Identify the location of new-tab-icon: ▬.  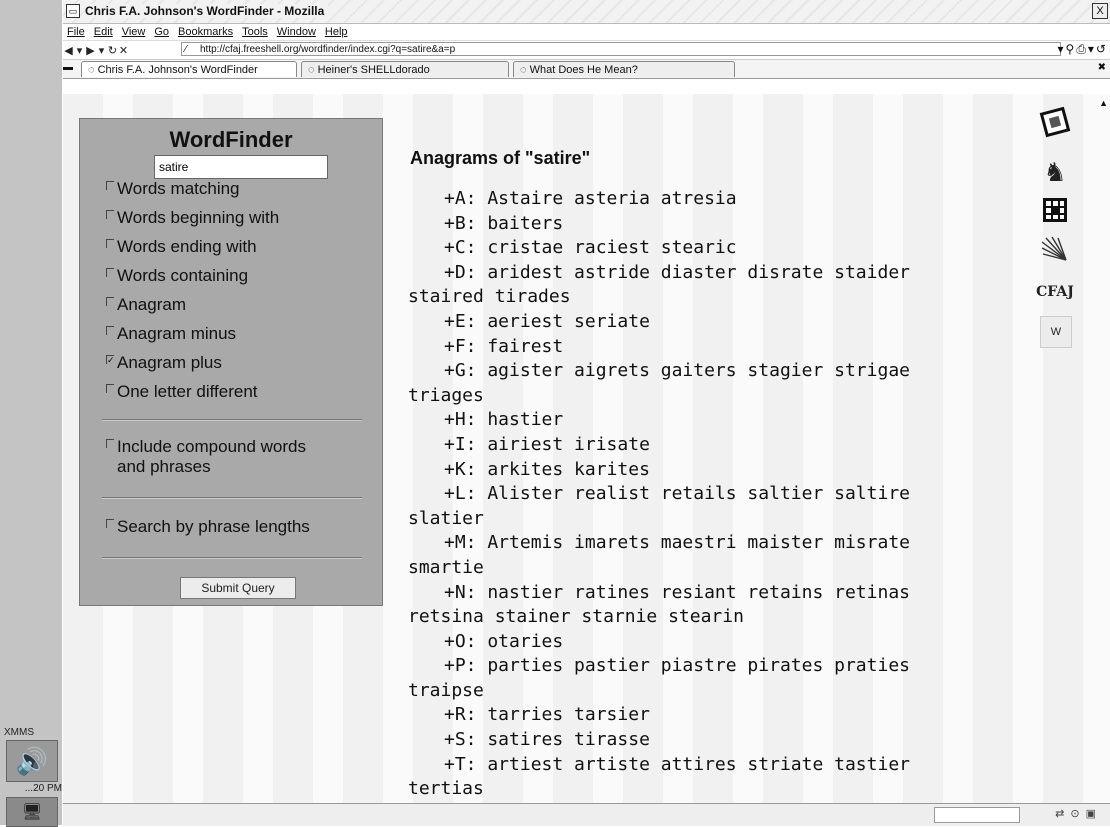
(70, 67).